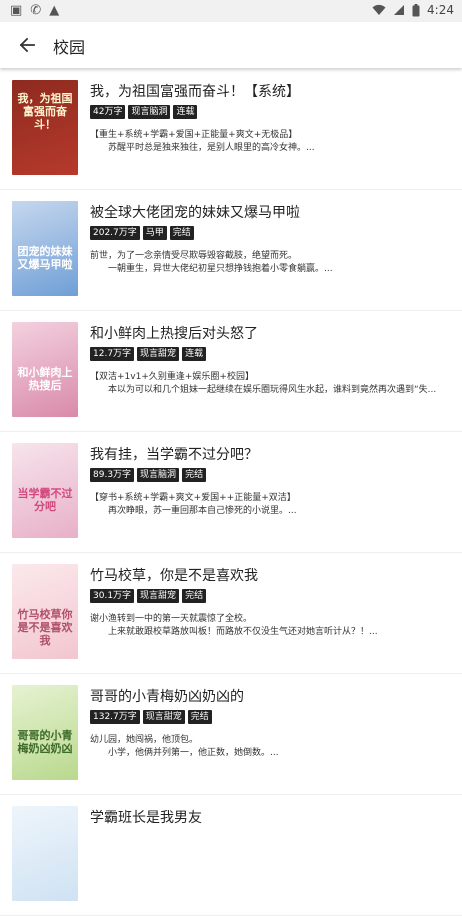  Describe the element at coordinates (146, 817) in the screenshot. I see `book-title: 学霸班长是我男友` at that location.